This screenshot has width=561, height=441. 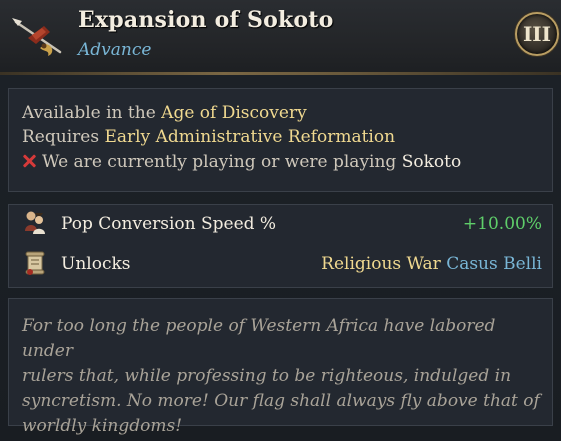 What do you see at coordinates (219, 162) in the screenshot?
I see `condition-text: We are currently playing or were playing` at bounding box center [219, 162].